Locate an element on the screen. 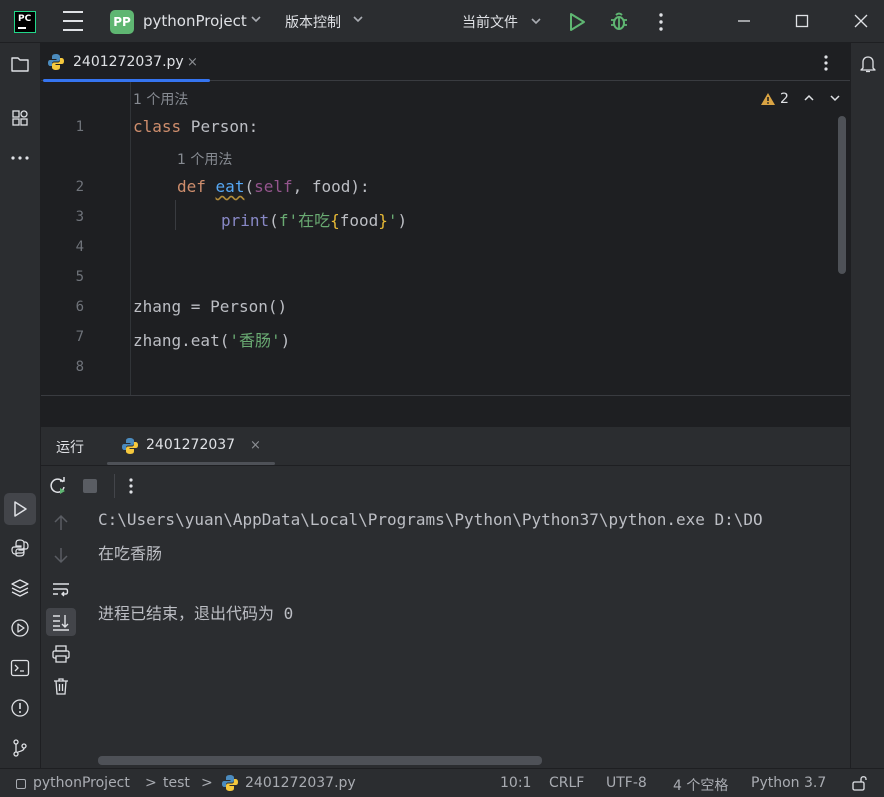 This screenshot has width=884, height=797. arrow-up-icon is located at coordinates (61, 523).